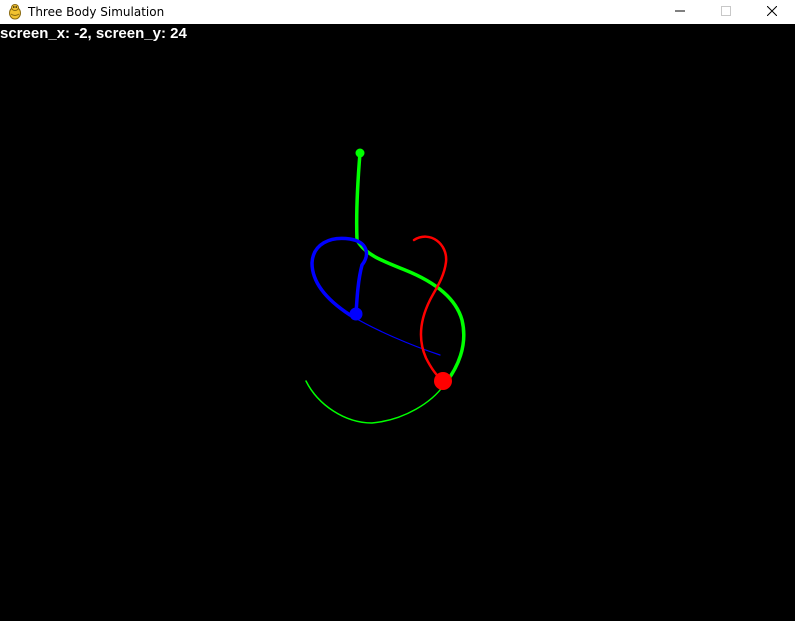  I want to click on close-icon, so click(772, 12).